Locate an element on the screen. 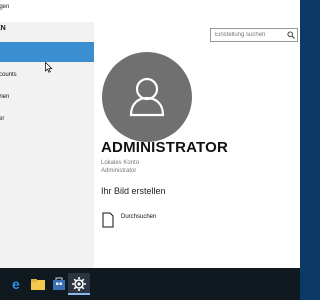  edge-icon: e is located at coordinates (17, 284).